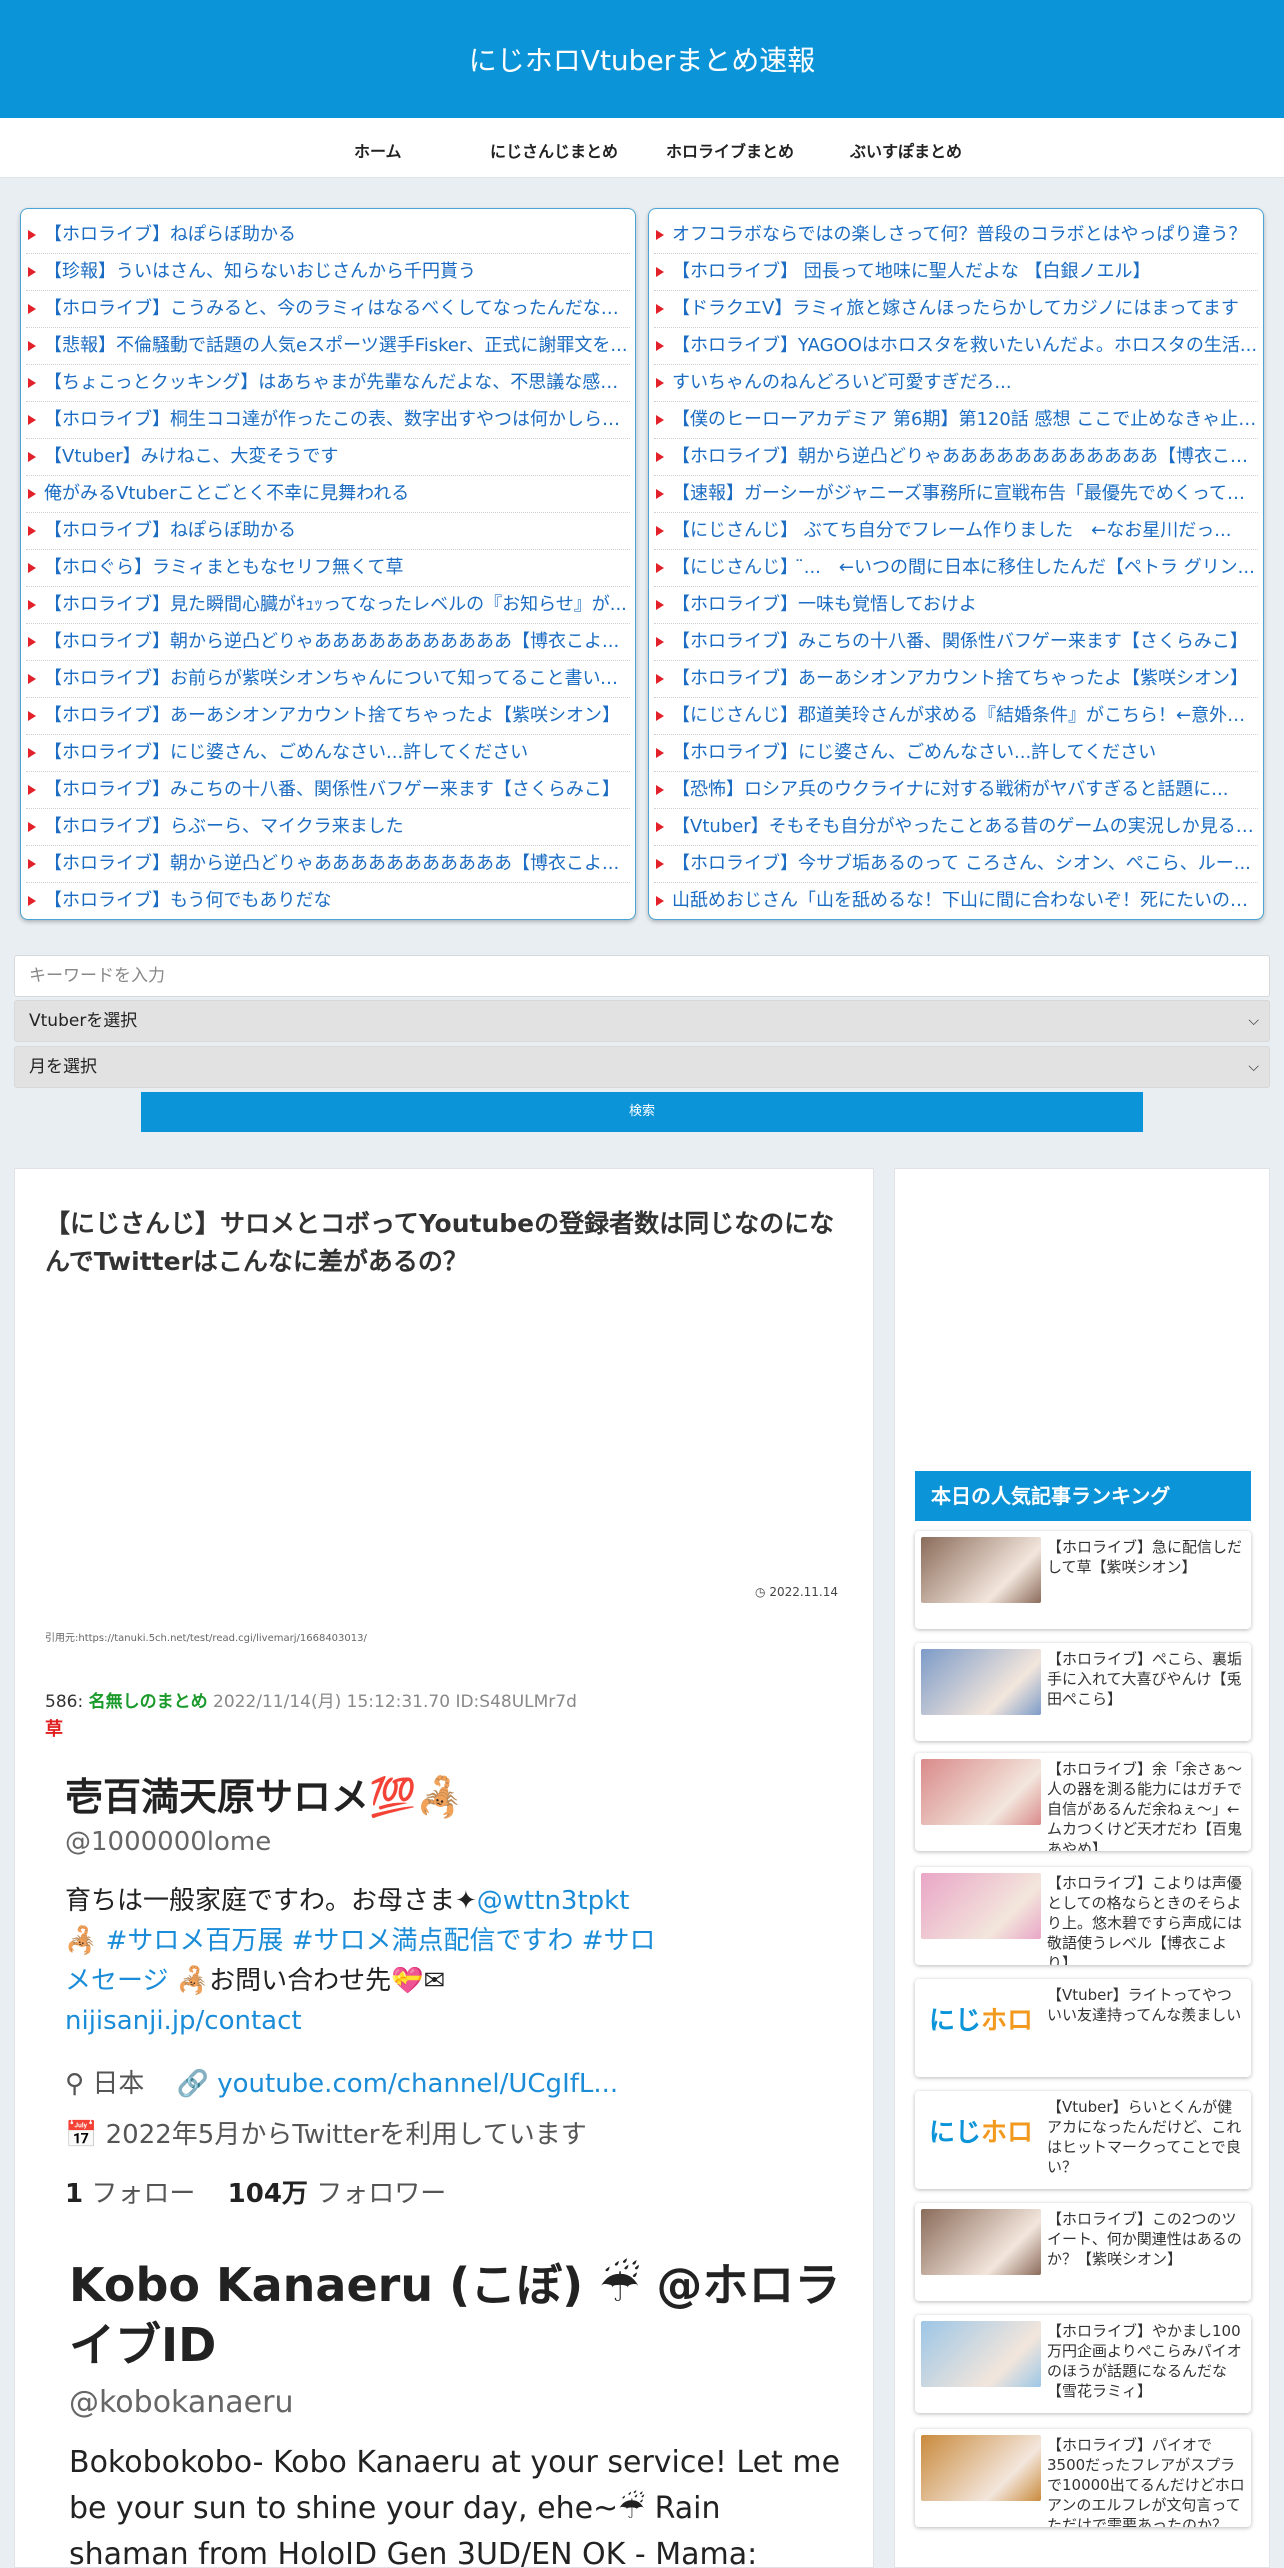 The width and height of the screenshot is (1284, 2568). What do you see at coordinates (328, 272) in the screenshot?
I see `antenna-link: 【珍報】ういはさん、知らないおじさんから千円貰う` at bounding box center [328, 272].